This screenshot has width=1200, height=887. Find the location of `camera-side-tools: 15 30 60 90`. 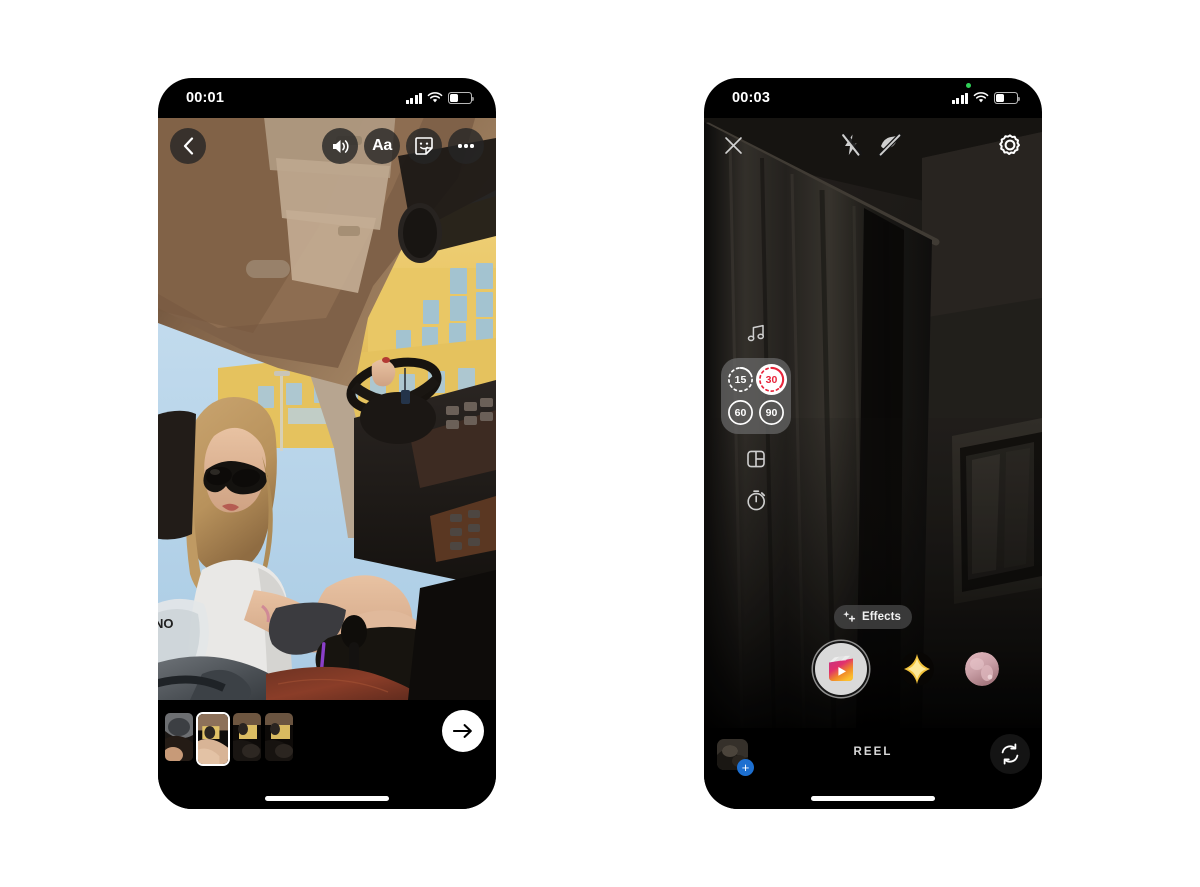

camera-side-tools: 15 30 60 90 is located at coordinates (756, 416).